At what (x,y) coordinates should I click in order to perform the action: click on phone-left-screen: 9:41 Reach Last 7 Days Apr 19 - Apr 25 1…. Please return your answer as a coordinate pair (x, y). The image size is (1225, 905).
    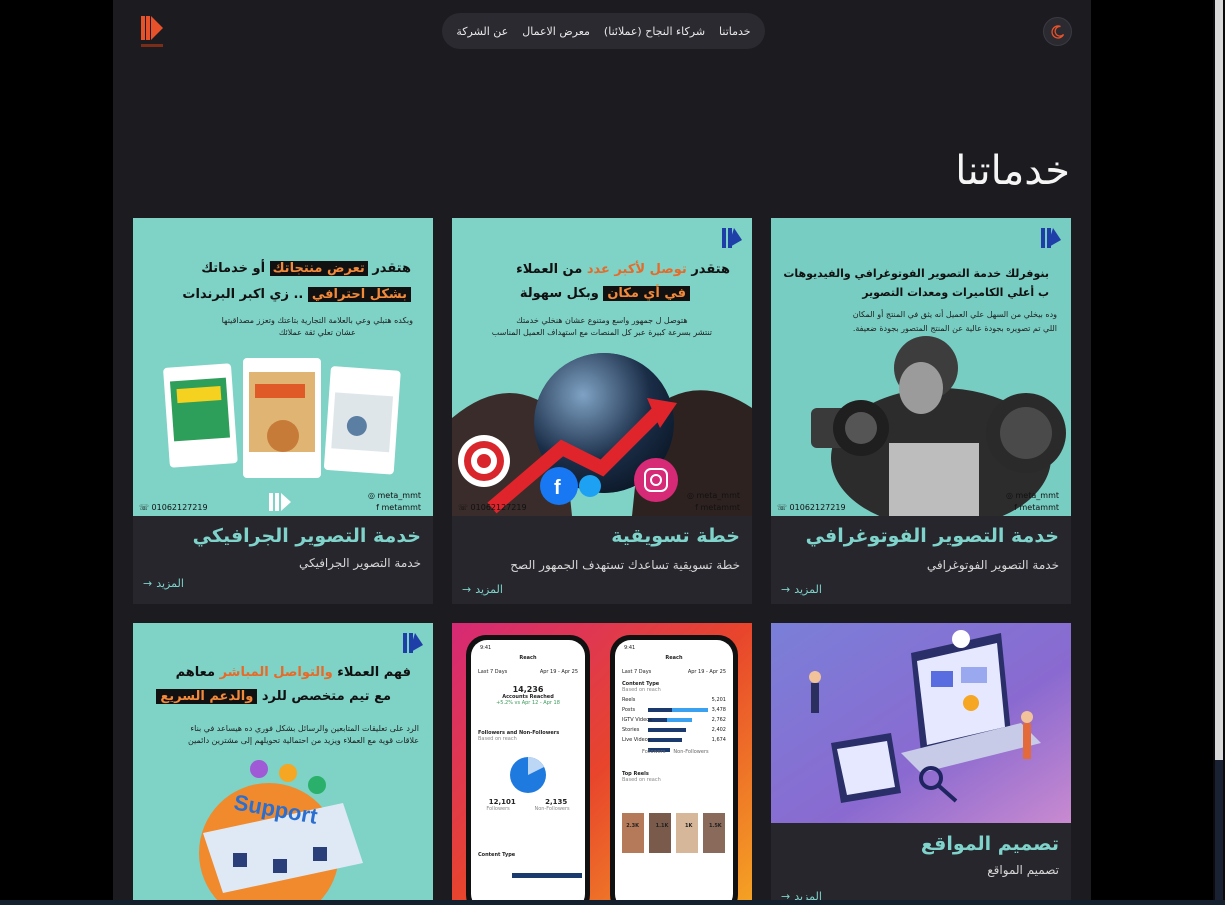
    Looking at the image, I should click on (528, 751).